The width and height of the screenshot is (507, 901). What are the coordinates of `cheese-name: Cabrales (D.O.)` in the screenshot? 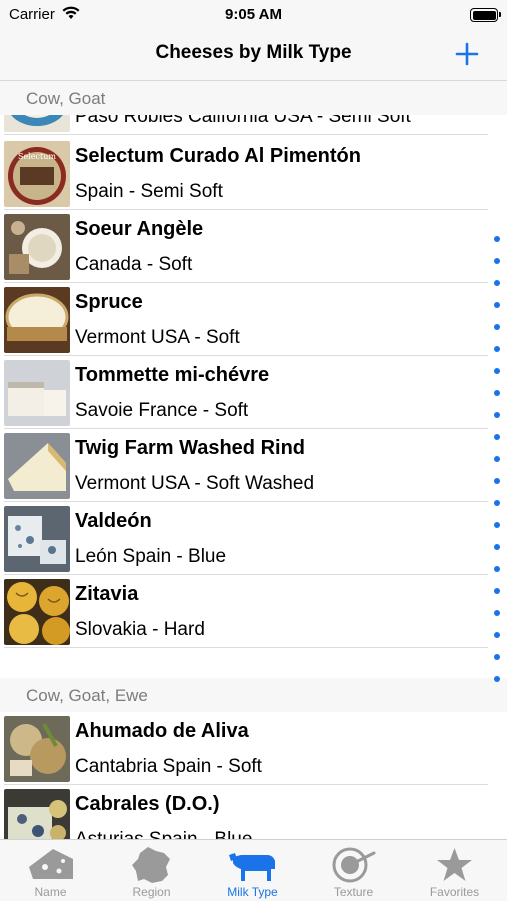 It's located at (147, 804).